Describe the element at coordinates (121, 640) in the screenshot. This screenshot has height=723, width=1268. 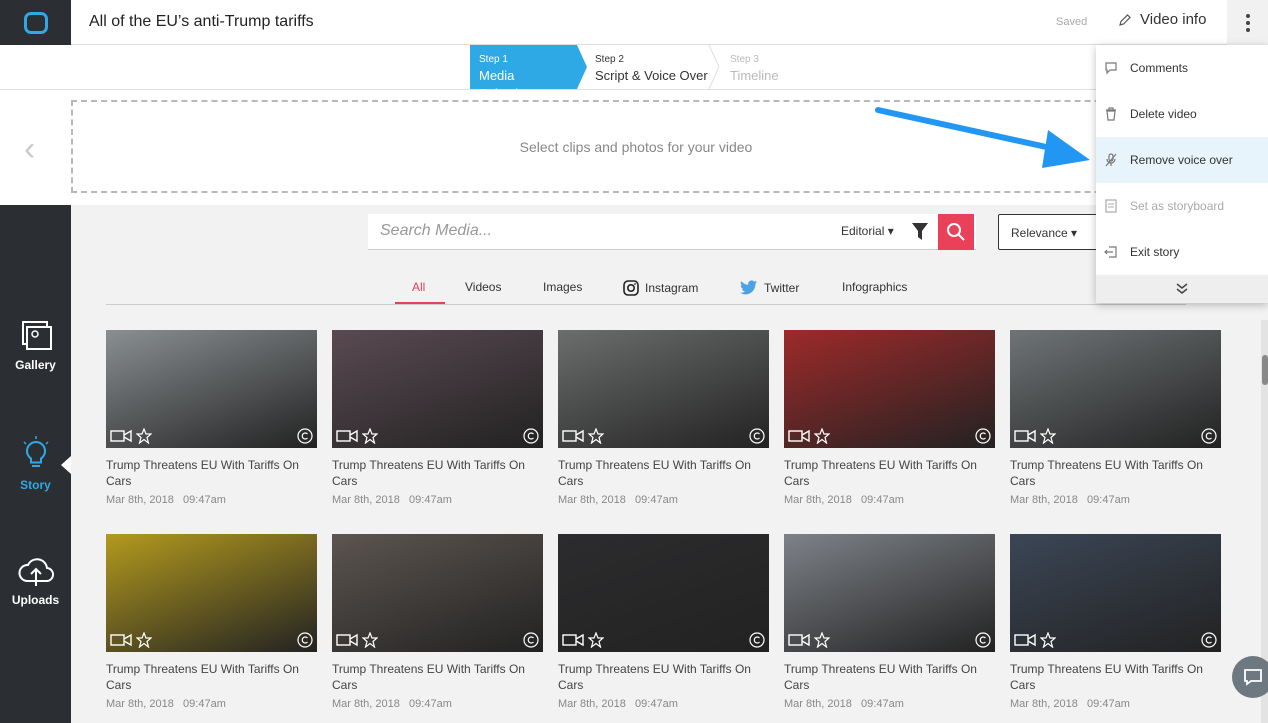
I see `video-camera-icon` at that location.